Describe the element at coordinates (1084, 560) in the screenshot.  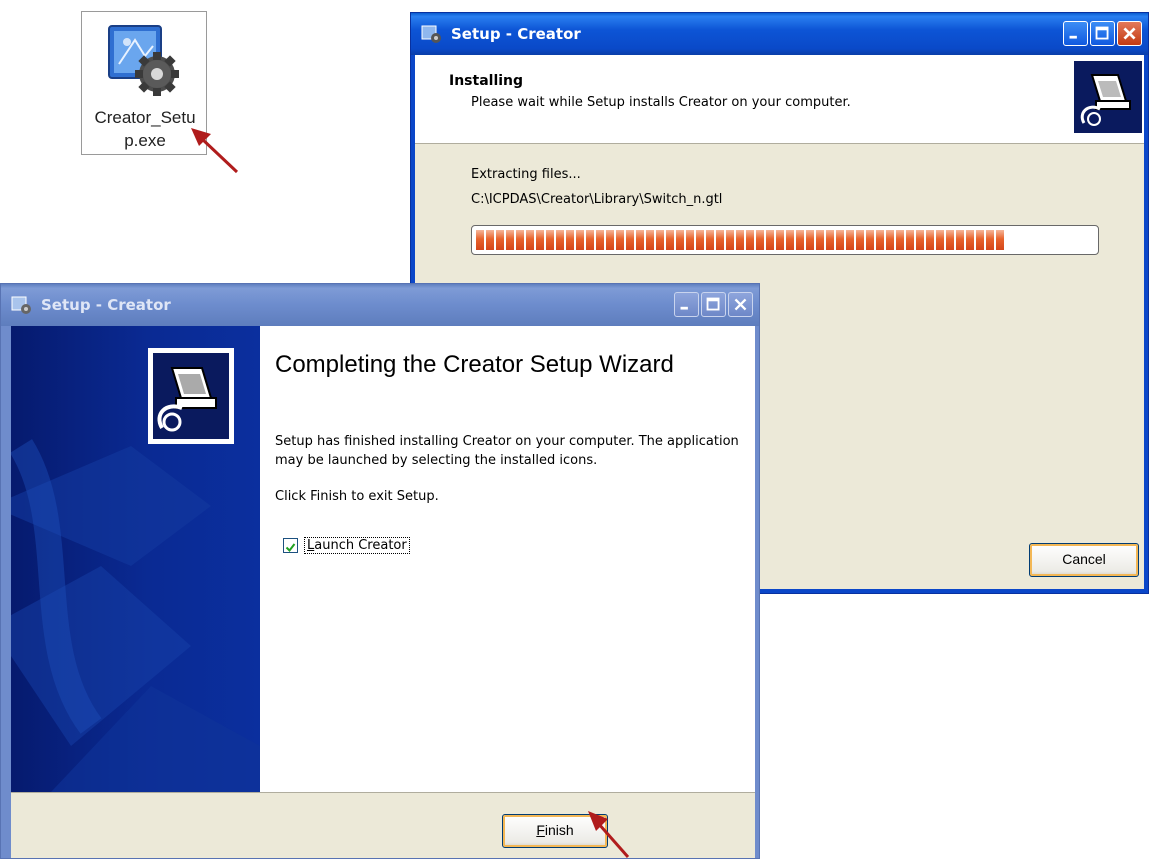
I see `cancel-button: Cancel` at that location.